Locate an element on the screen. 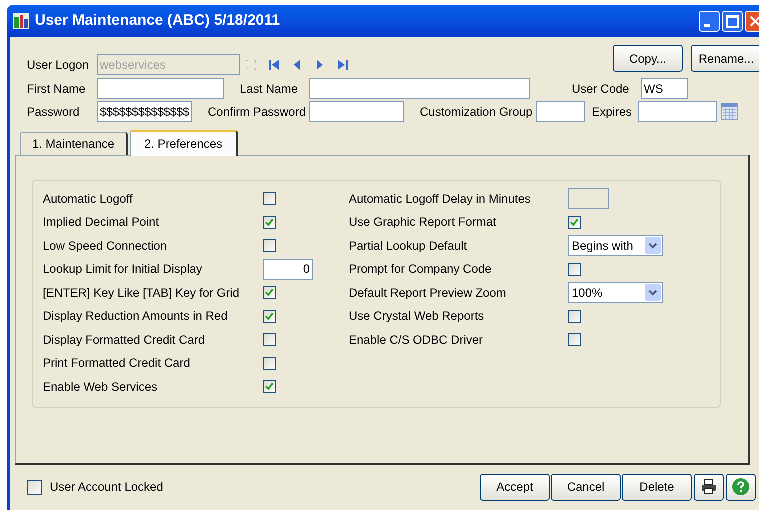  field-label: Lookup Limit for Initial Display is located at coordinates (123, 269).